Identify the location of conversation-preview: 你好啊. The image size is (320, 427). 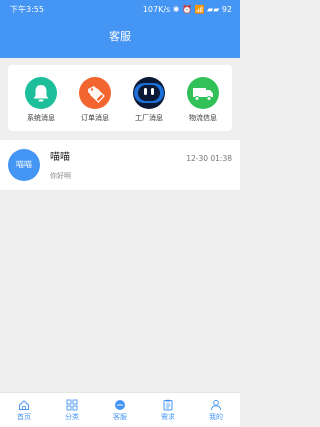
(60, 176).